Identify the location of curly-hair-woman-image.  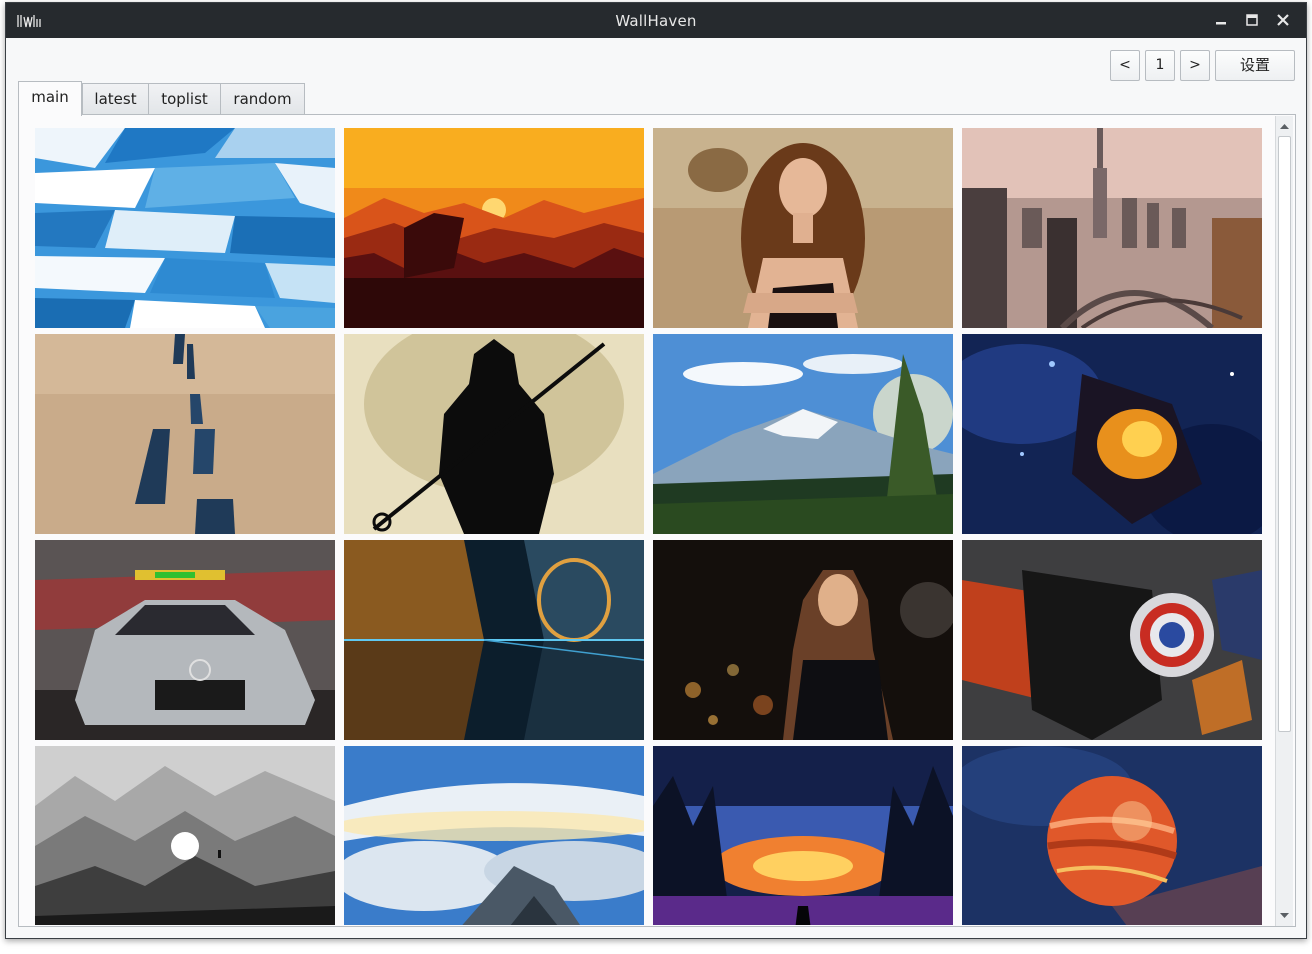
(803, 228).